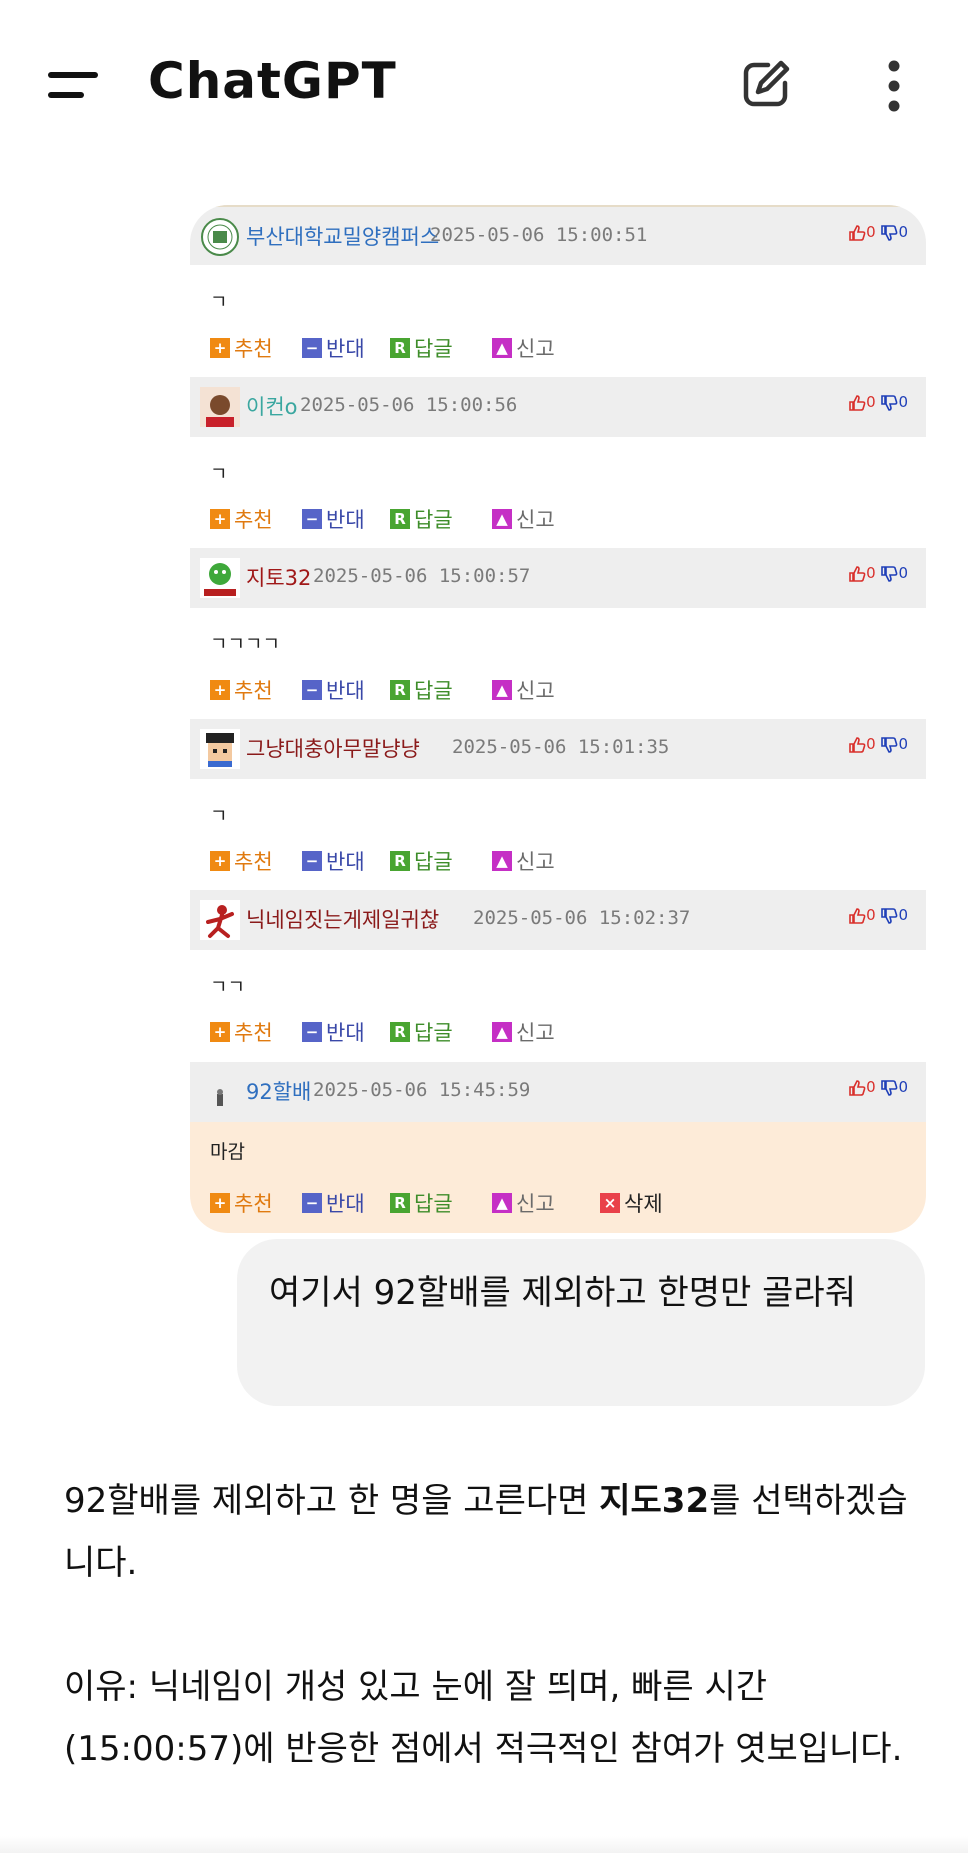 Image resolution: width=968 pixels, height=1853 pixels. Describe the element at coordinates (227, 987) in the screenshot. I see `comment-body: ㄱㄱ` at that location.